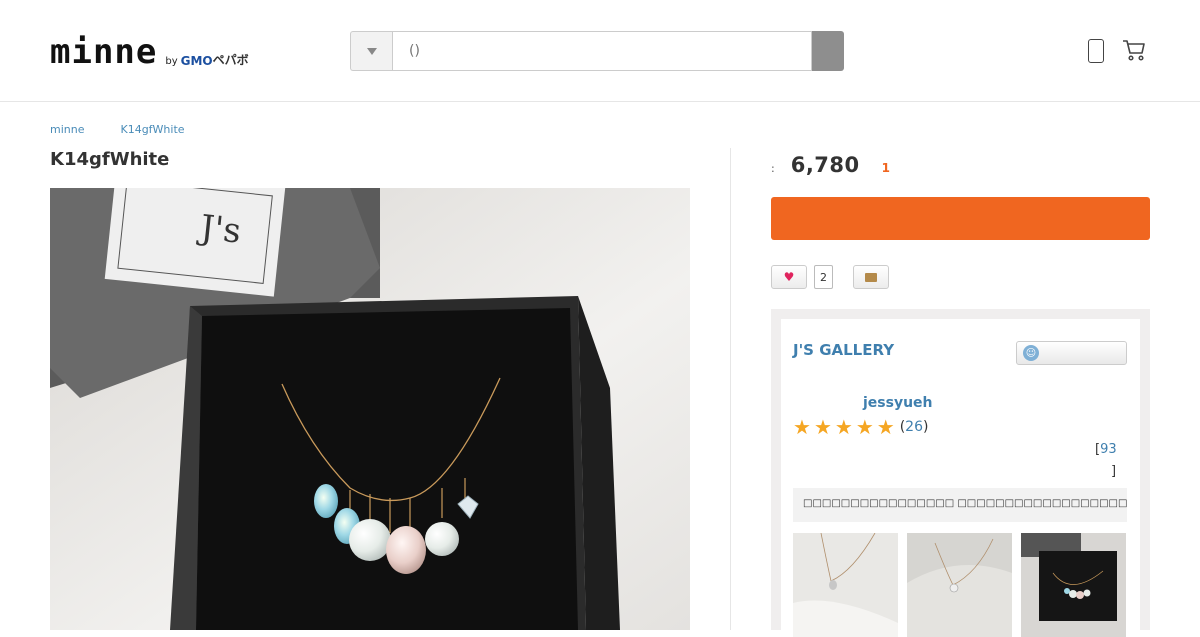 The width and height of the screenshot is (1200, 637). What do you see at coordinates (773, 168) in the screenshot?
I see `price-label: :` at bounding box center [773, 168].